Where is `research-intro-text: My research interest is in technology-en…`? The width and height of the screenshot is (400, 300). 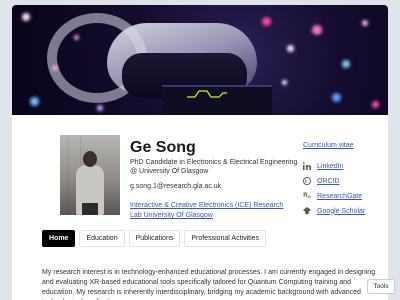 research-intro-text: My research interest is in technology-en… is located at coordinates (209, 284).